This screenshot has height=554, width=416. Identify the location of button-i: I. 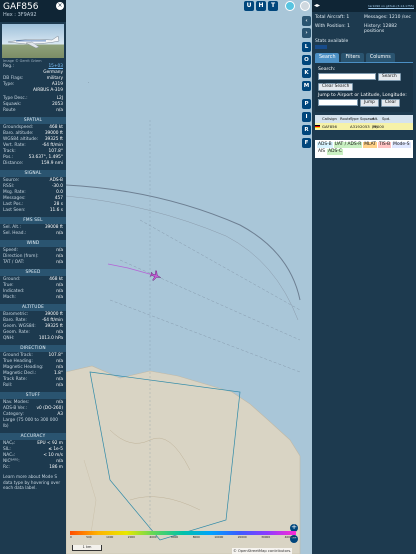
(306, 117).